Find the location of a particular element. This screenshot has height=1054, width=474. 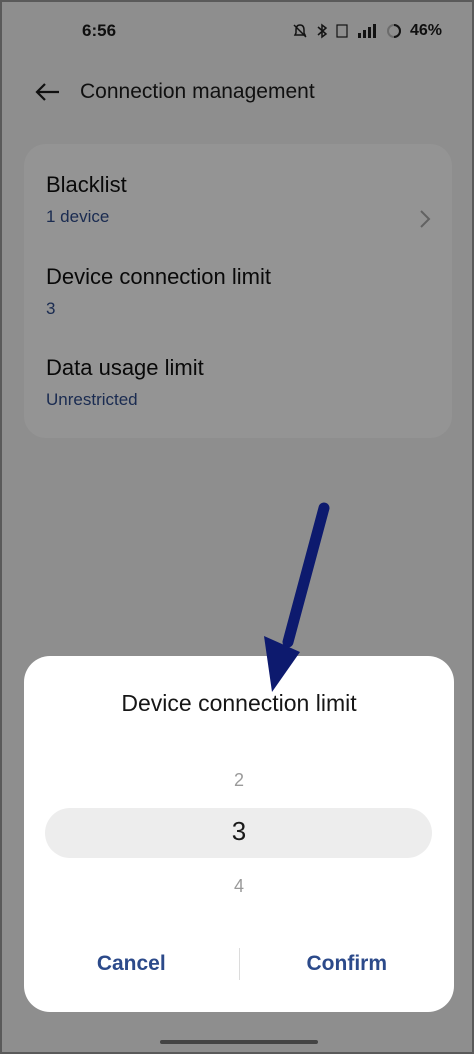

picker-option-previous: 2 is located at coordinates (239, 780).